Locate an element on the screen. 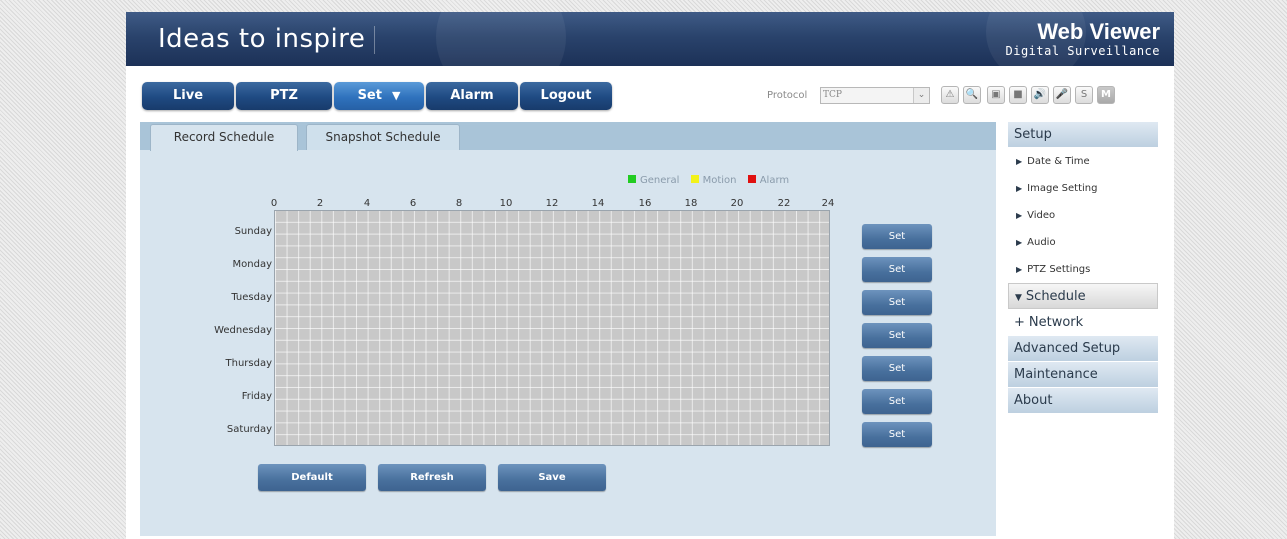 The image size is (1287, 539). microphone-icon: 🎤 is located at coordinates (1062, 95).